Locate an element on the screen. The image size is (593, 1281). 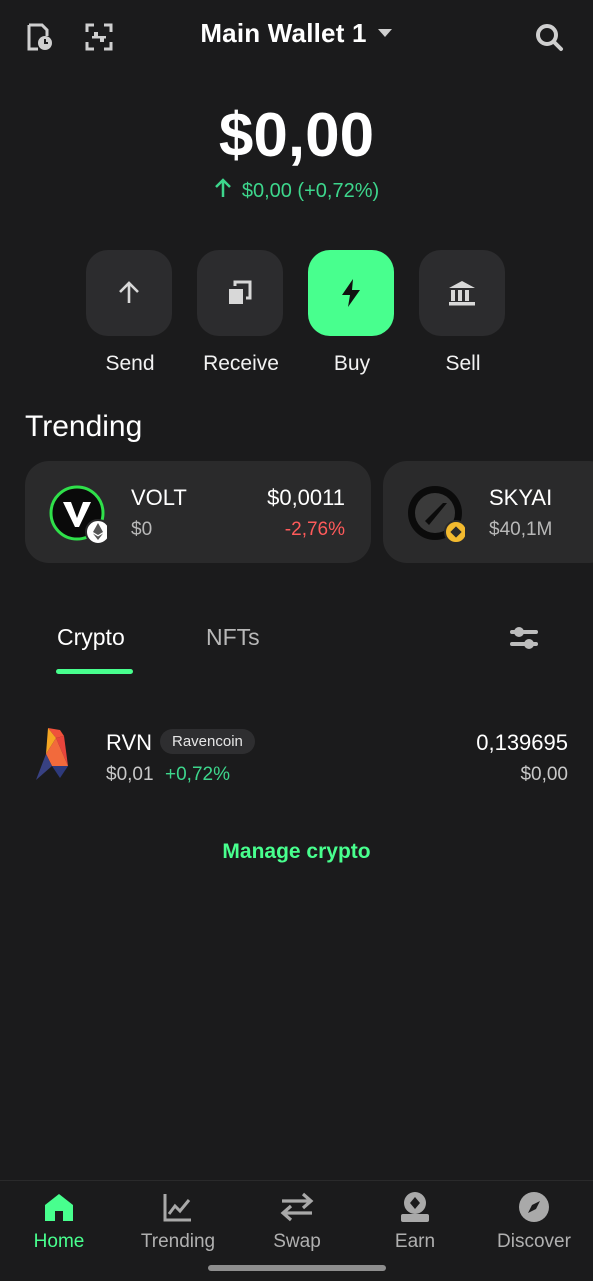
asset-symbol: RVN is located at coordinates (129, 742).